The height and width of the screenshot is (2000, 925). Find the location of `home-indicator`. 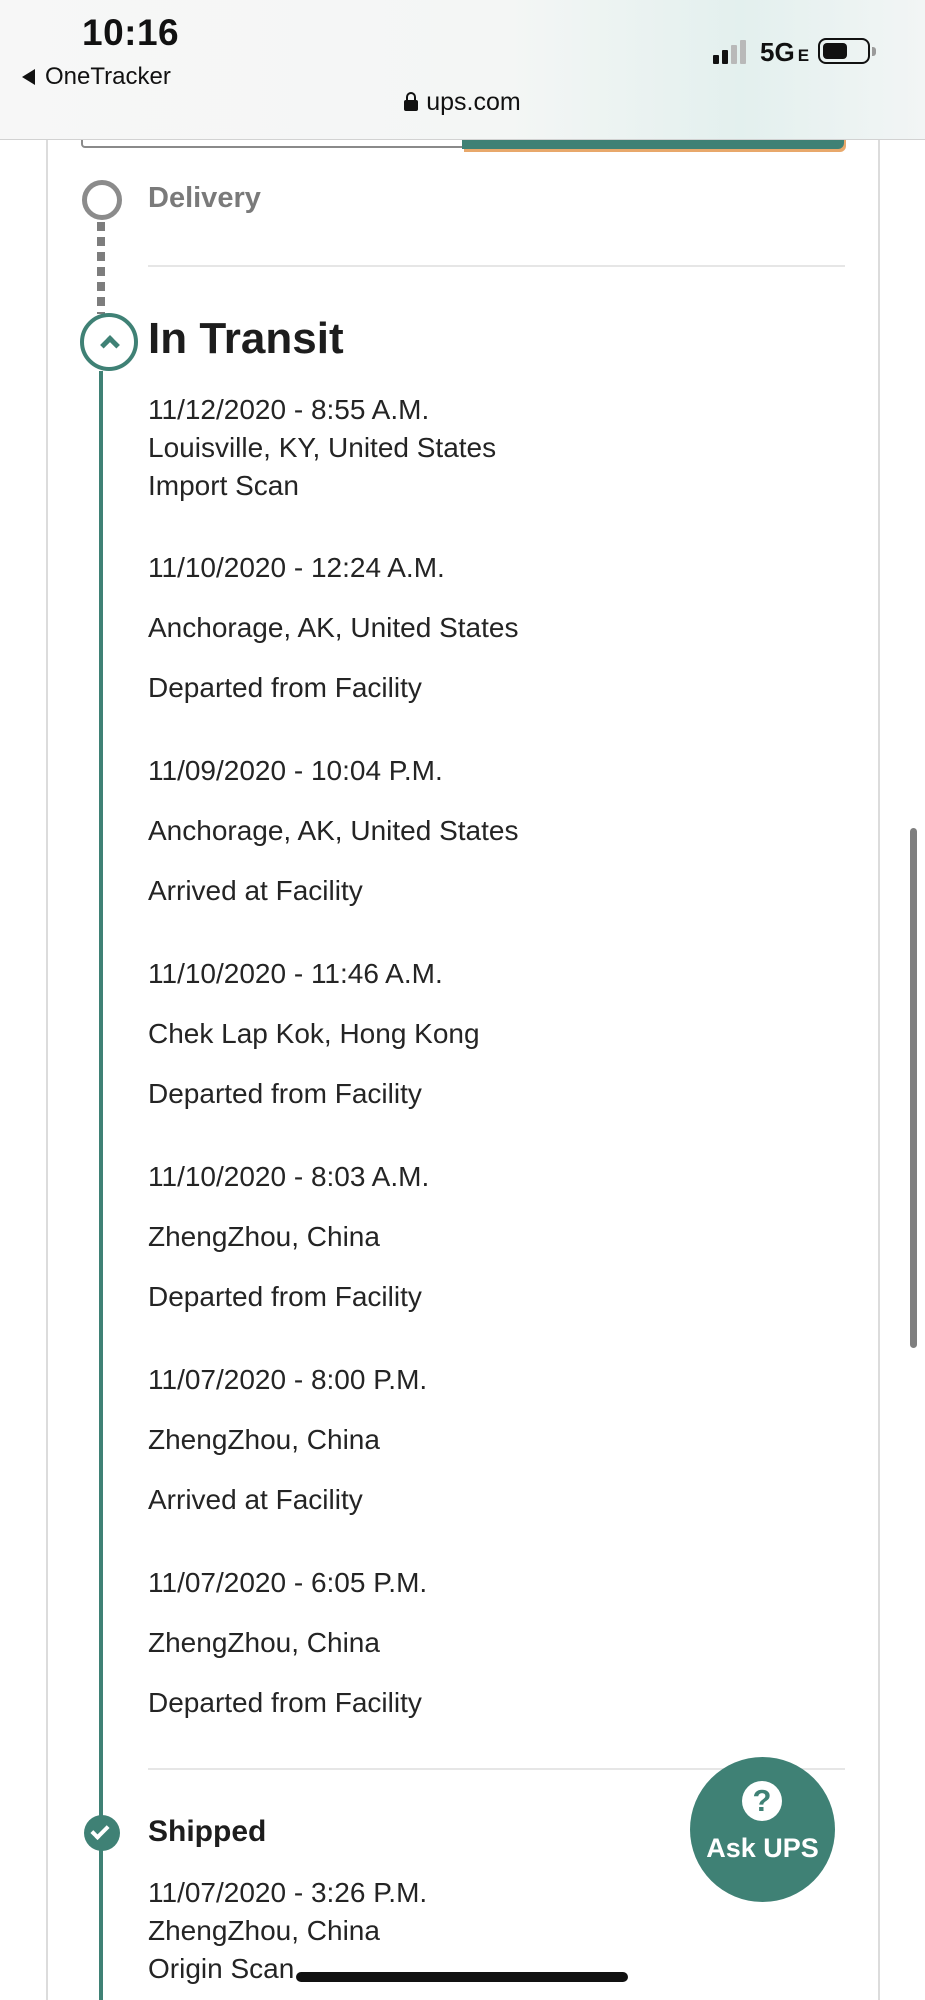

home-indicator is located at coordinates (462, 1977).